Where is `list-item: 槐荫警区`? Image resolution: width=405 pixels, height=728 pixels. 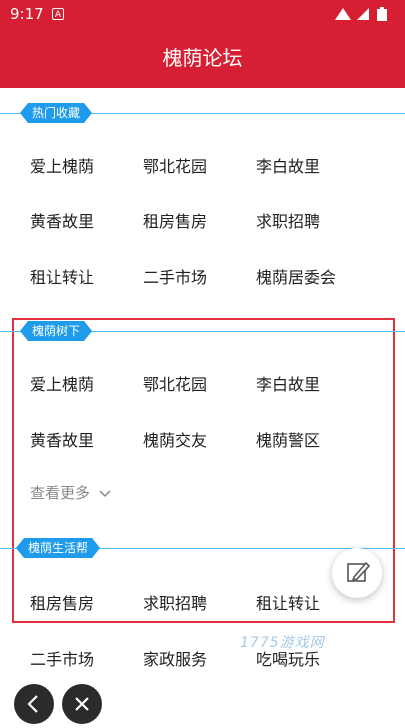 list-item: 槐荫警区 is located at coordinates (288, 439).